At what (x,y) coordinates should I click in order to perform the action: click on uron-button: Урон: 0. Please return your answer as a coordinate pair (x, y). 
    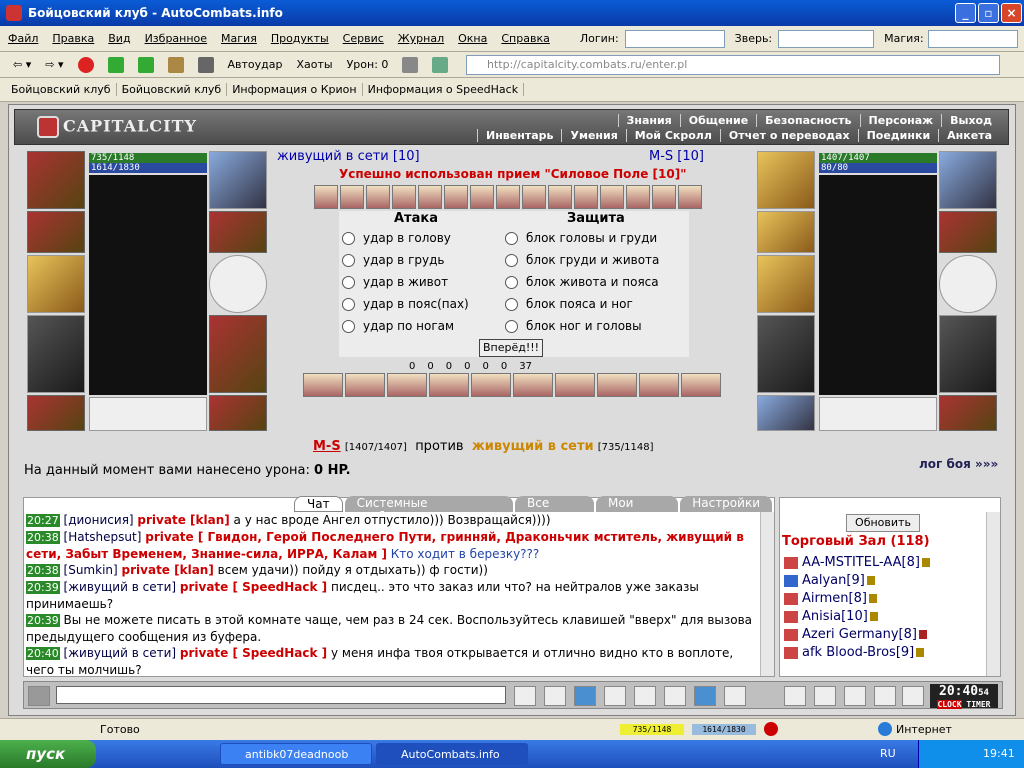
    Looking at the image, I should click on (368, 65).